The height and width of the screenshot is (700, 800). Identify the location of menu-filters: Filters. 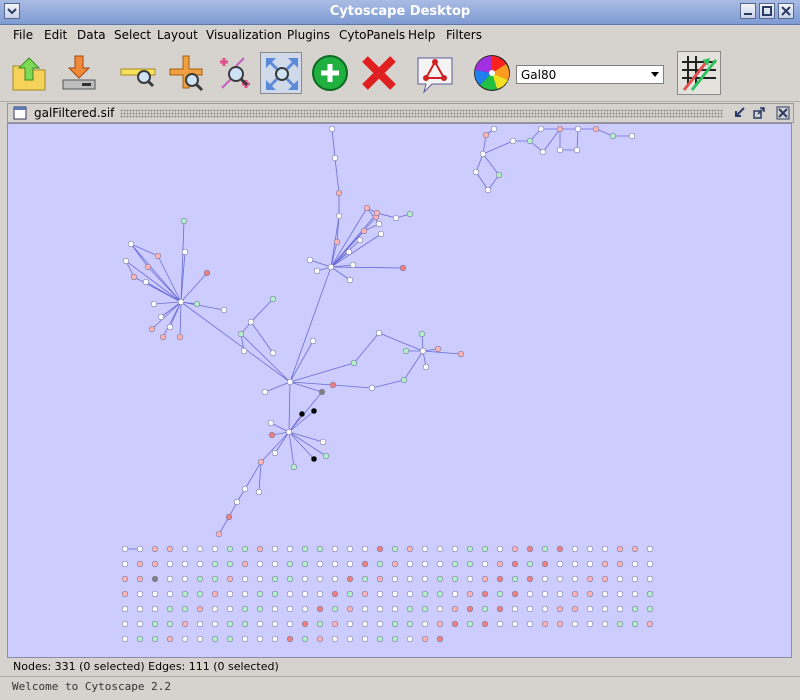
(464, 35).